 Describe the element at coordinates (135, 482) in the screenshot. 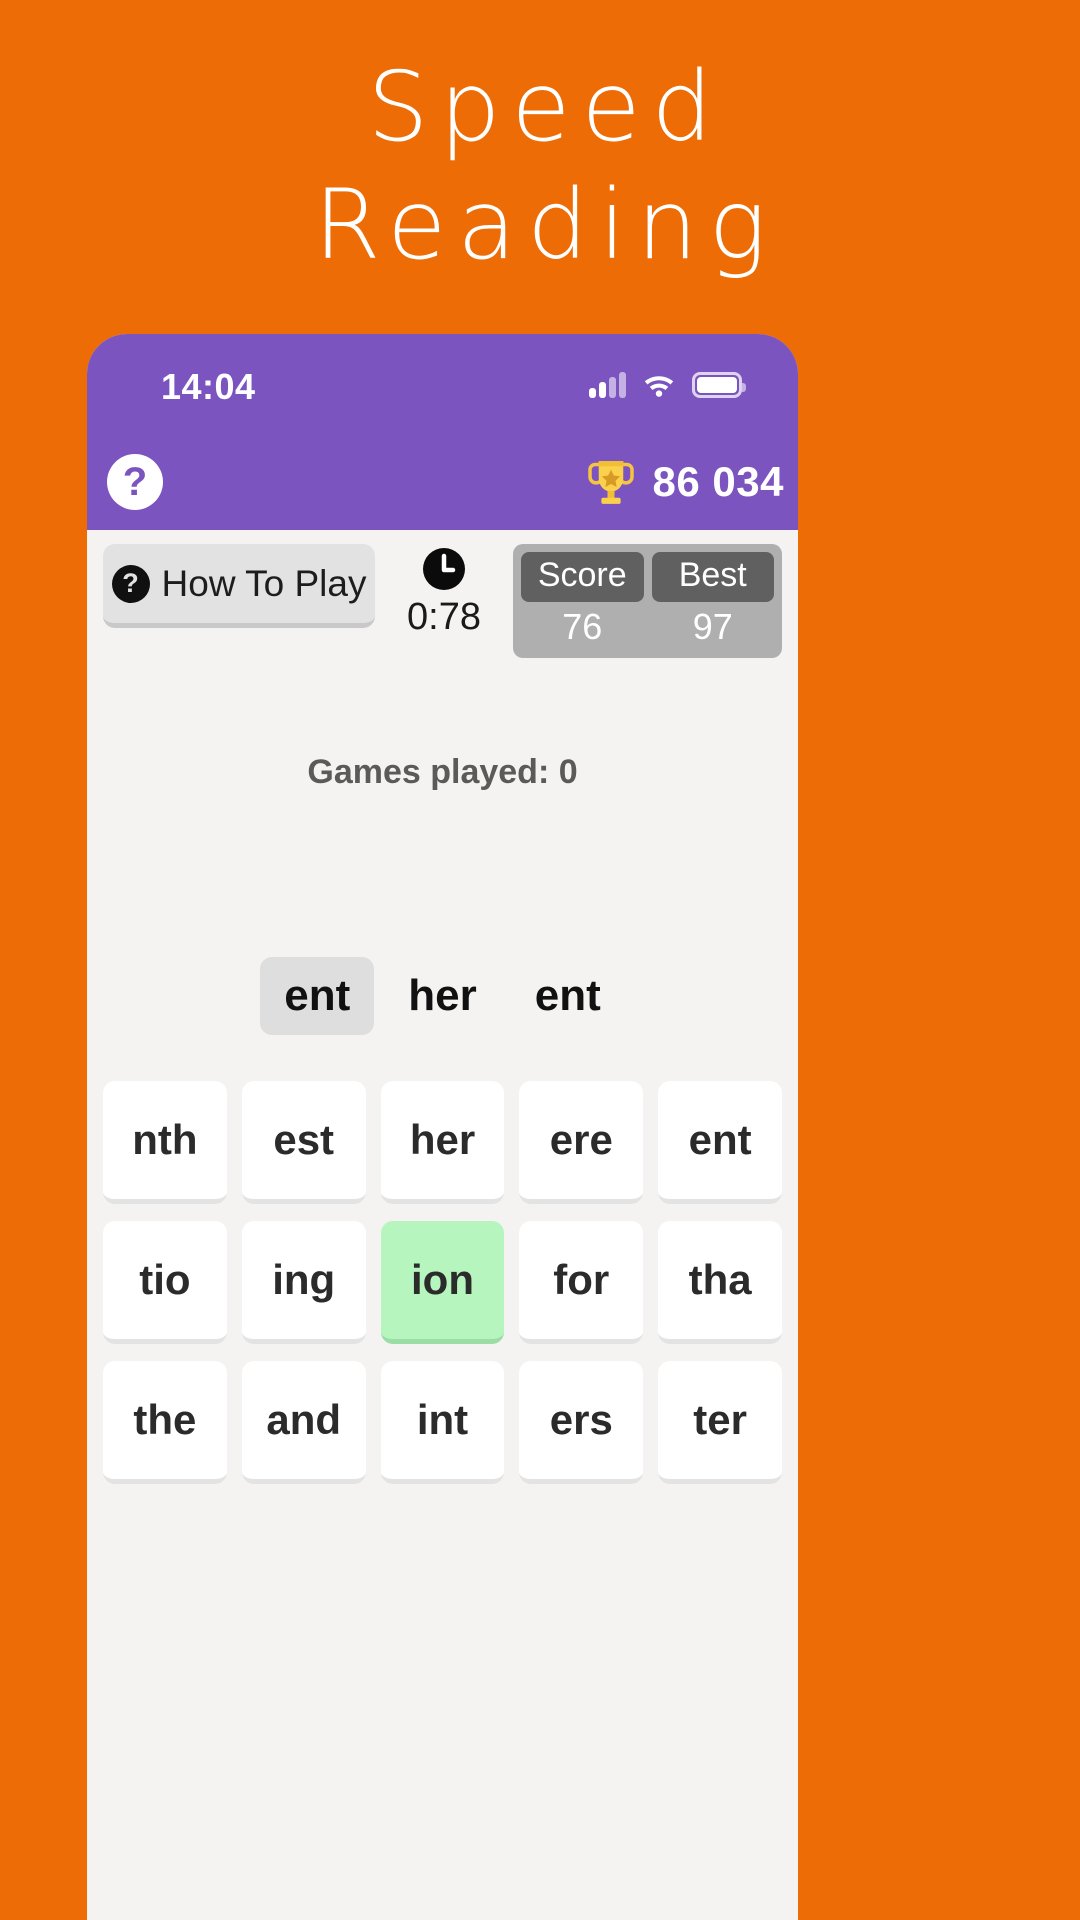

I see `help-button: ?` at that location.